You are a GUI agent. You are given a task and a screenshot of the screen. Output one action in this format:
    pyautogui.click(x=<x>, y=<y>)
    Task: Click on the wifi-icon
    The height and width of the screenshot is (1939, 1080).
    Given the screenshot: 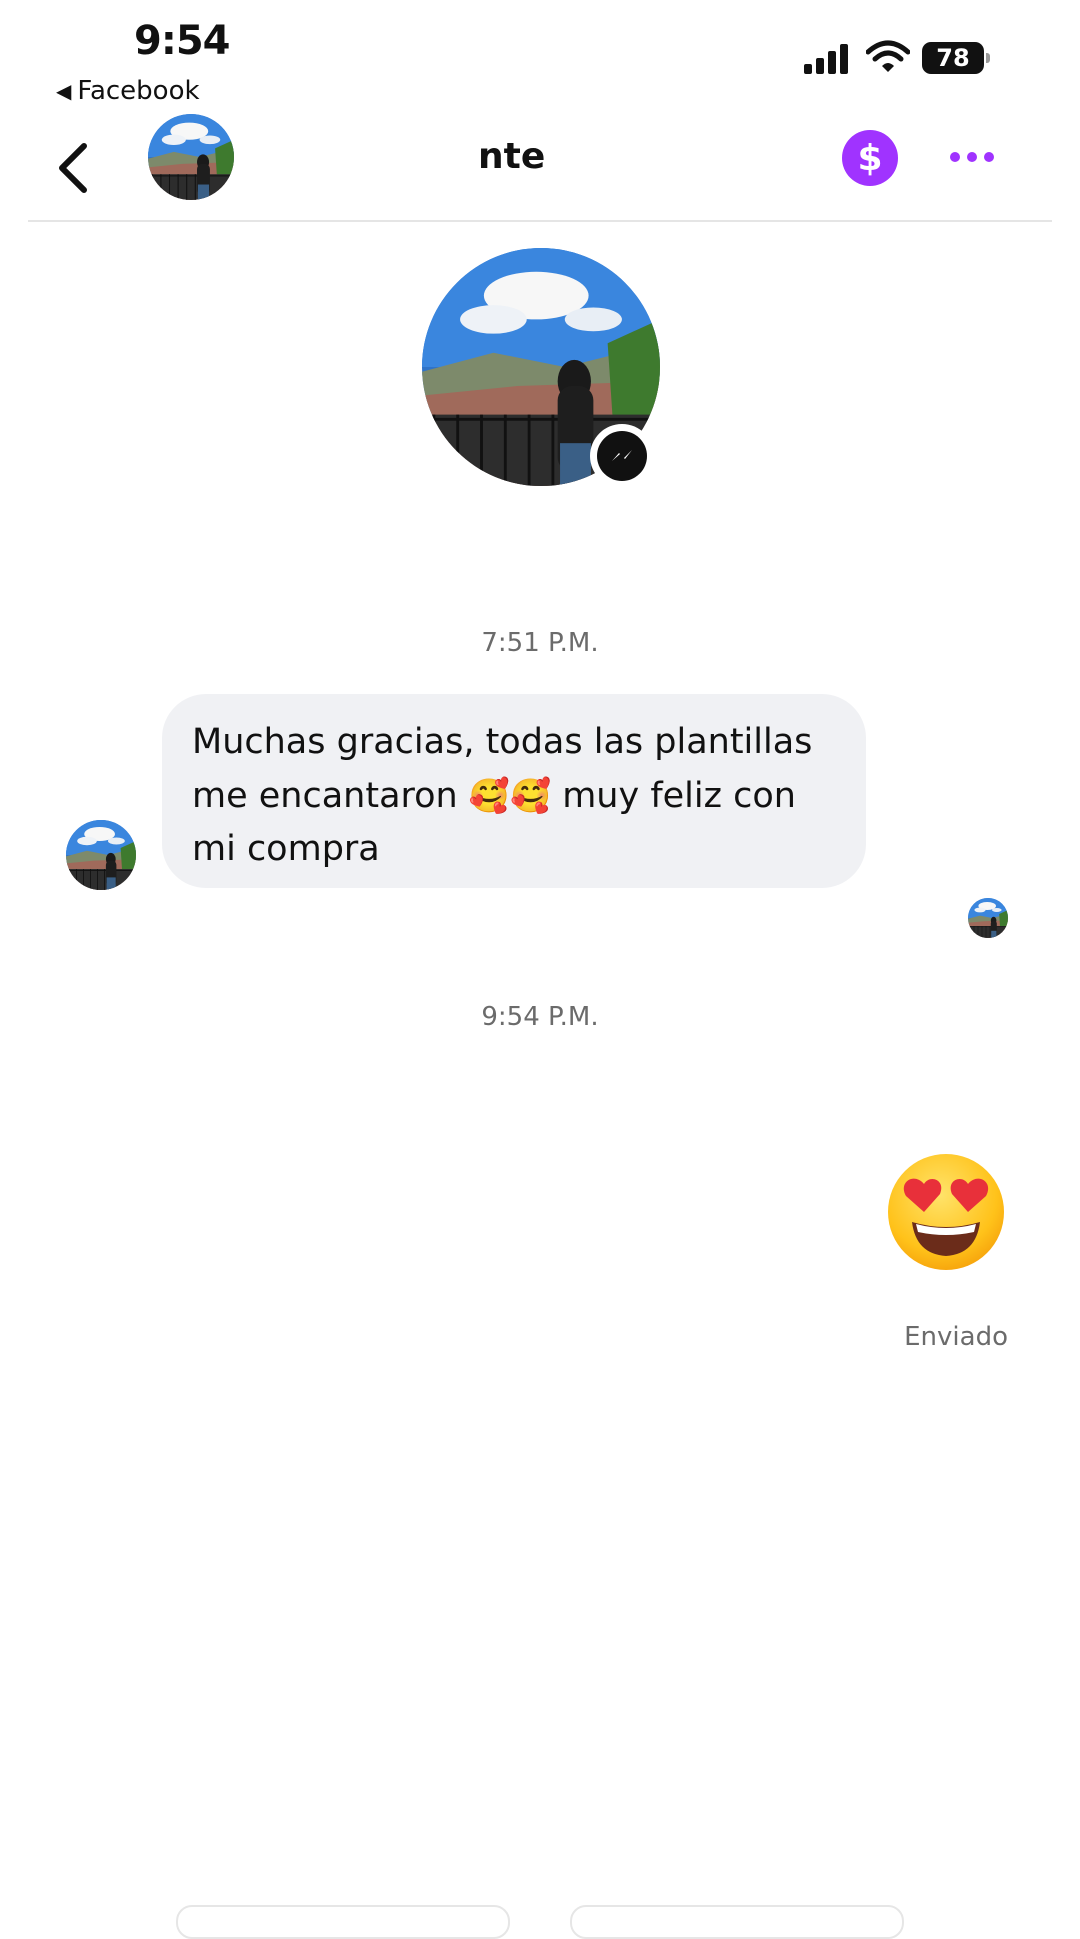 What is the action you would take?
    pyautogui.click(x=888, y=56)
    